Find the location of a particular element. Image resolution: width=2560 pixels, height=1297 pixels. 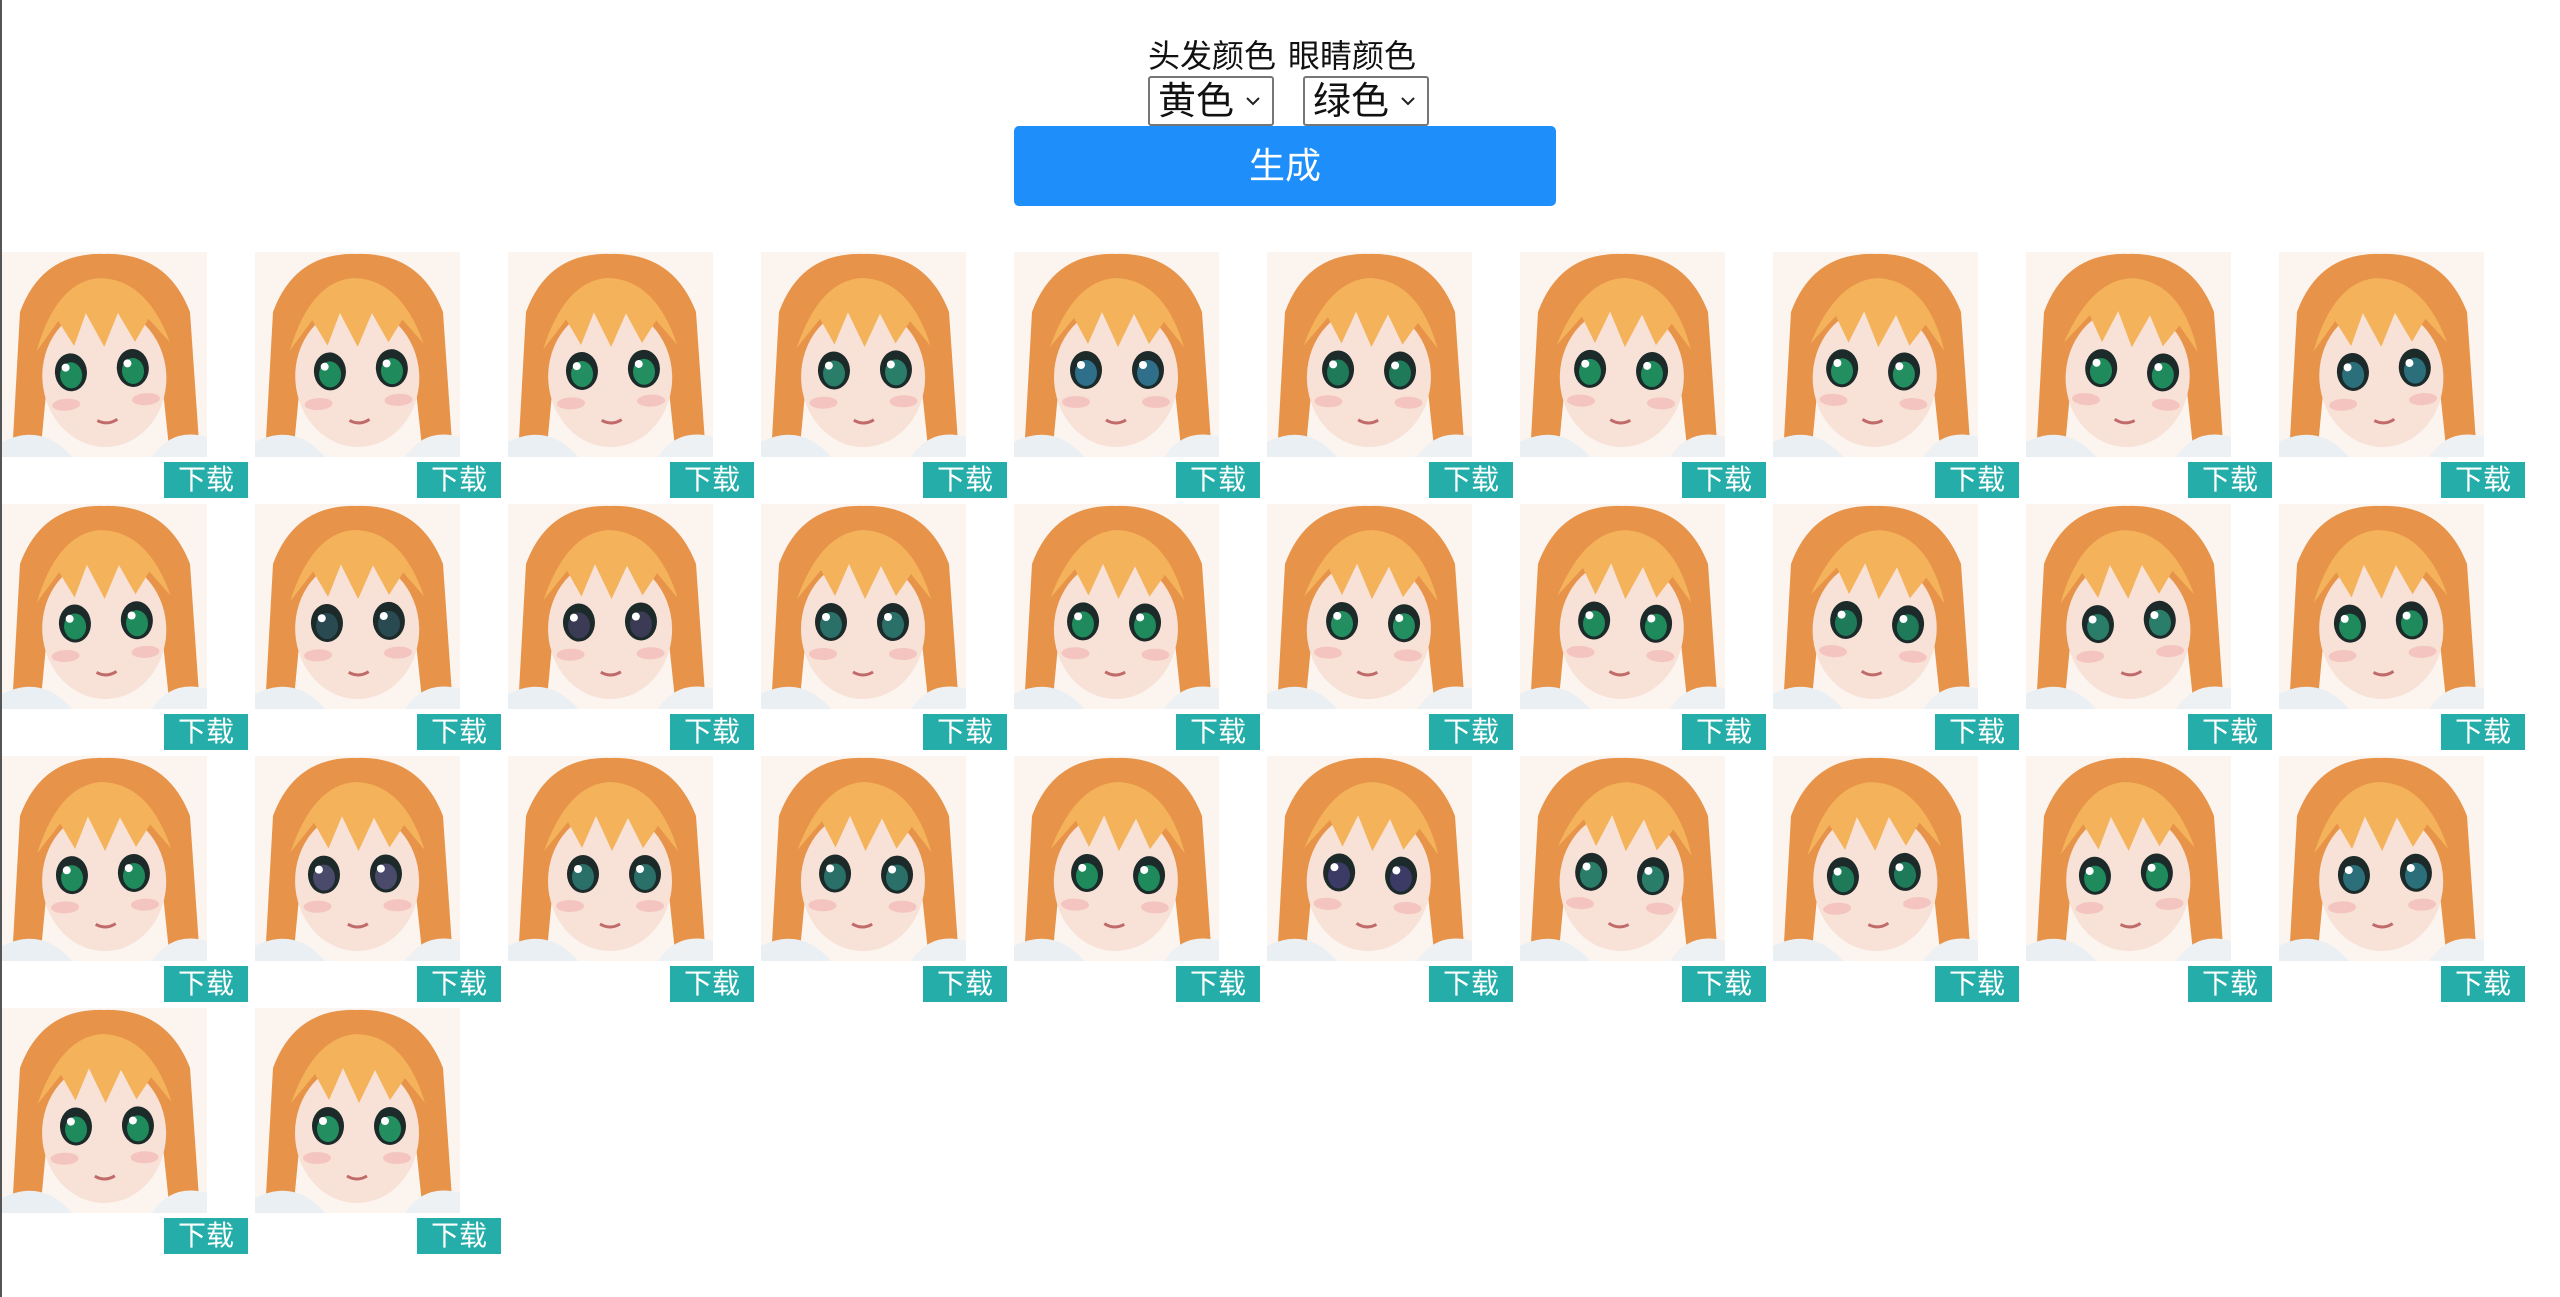

labels-row: 头发颜色 眼睛颜色 is located at coordinates (1288, 56).